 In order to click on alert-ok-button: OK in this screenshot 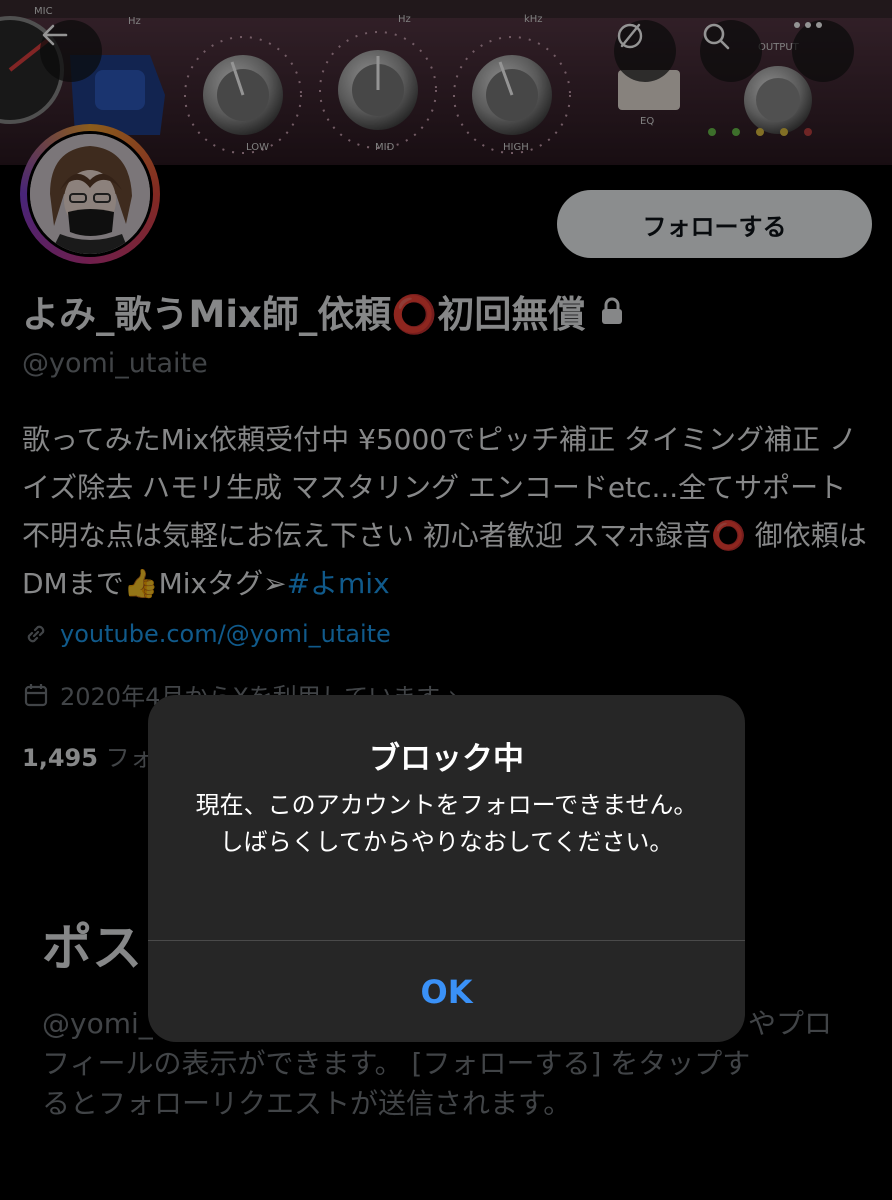, I will do `click(446, 991)`.